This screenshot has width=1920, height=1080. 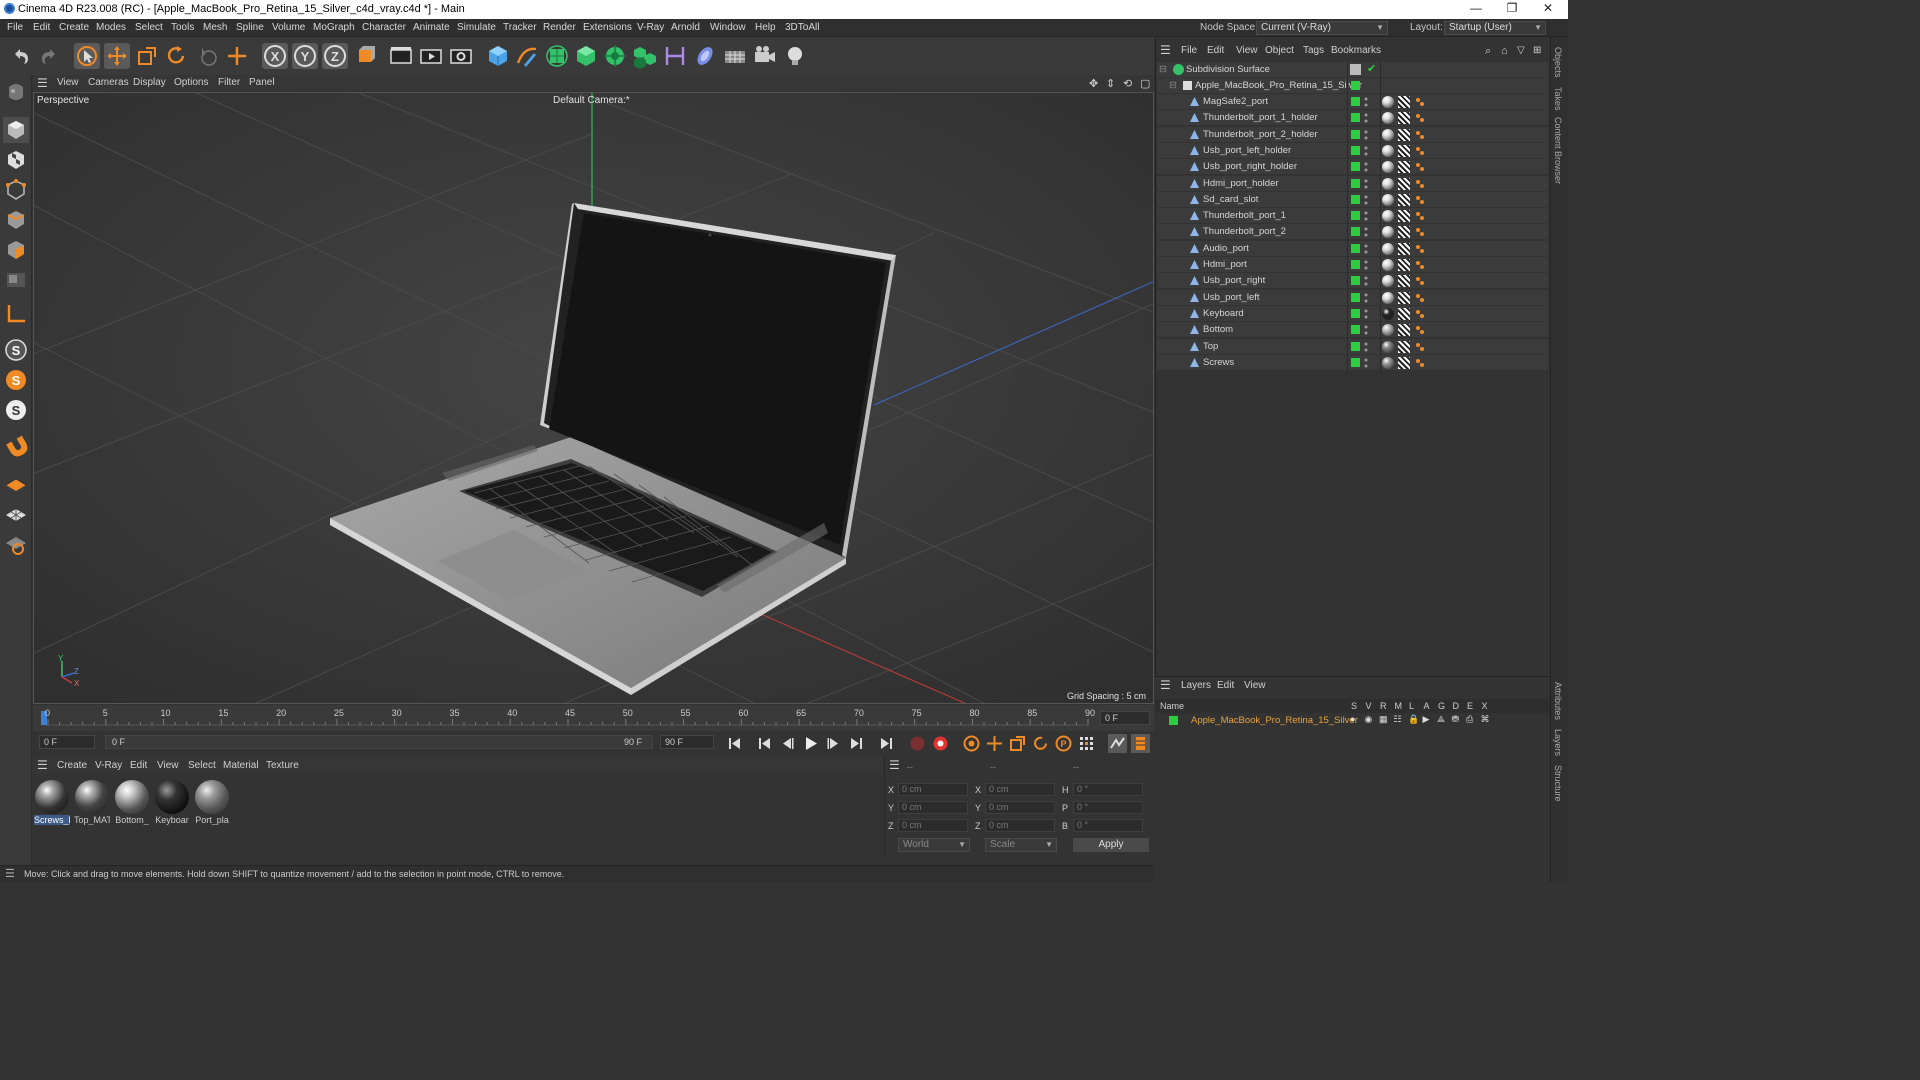 What do you see at coordinates (810, 743) in the screenshot?
I see `play-button` at bounding box center [810, 743].